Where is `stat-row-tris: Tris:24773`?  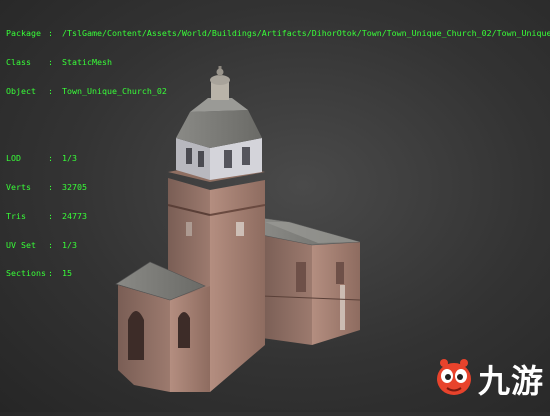 stat-row-tris: Tris:24773 is located at coordinates (278, 216).